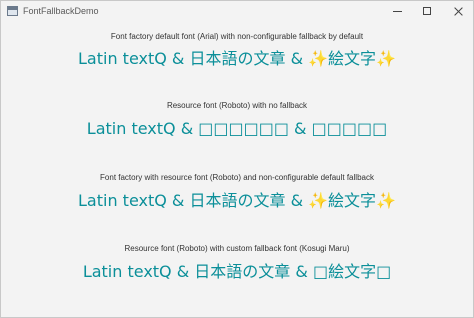 The width and height of the screenshot is (474, 318). I want to click on sample-text-roboto-default-fallback: Latin textQ & 日本語の文章 & ✨絵文字✨, so click(237, 200).